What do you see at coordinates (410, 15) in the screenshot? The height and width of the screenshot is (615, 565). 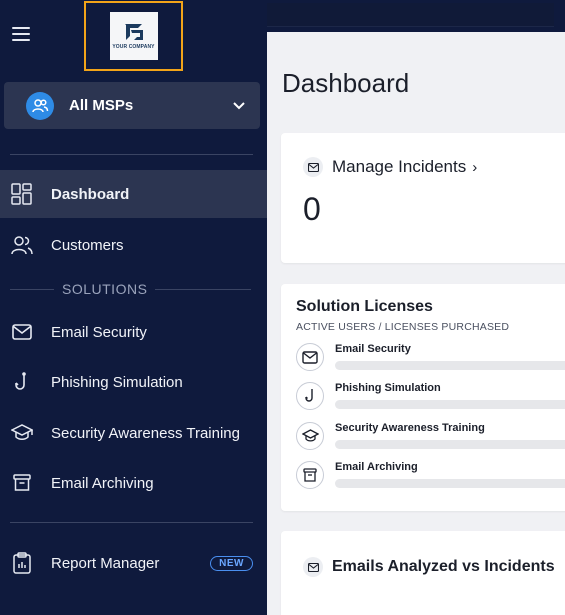 I see `top-bar-field` at bounding box center [410, 15].